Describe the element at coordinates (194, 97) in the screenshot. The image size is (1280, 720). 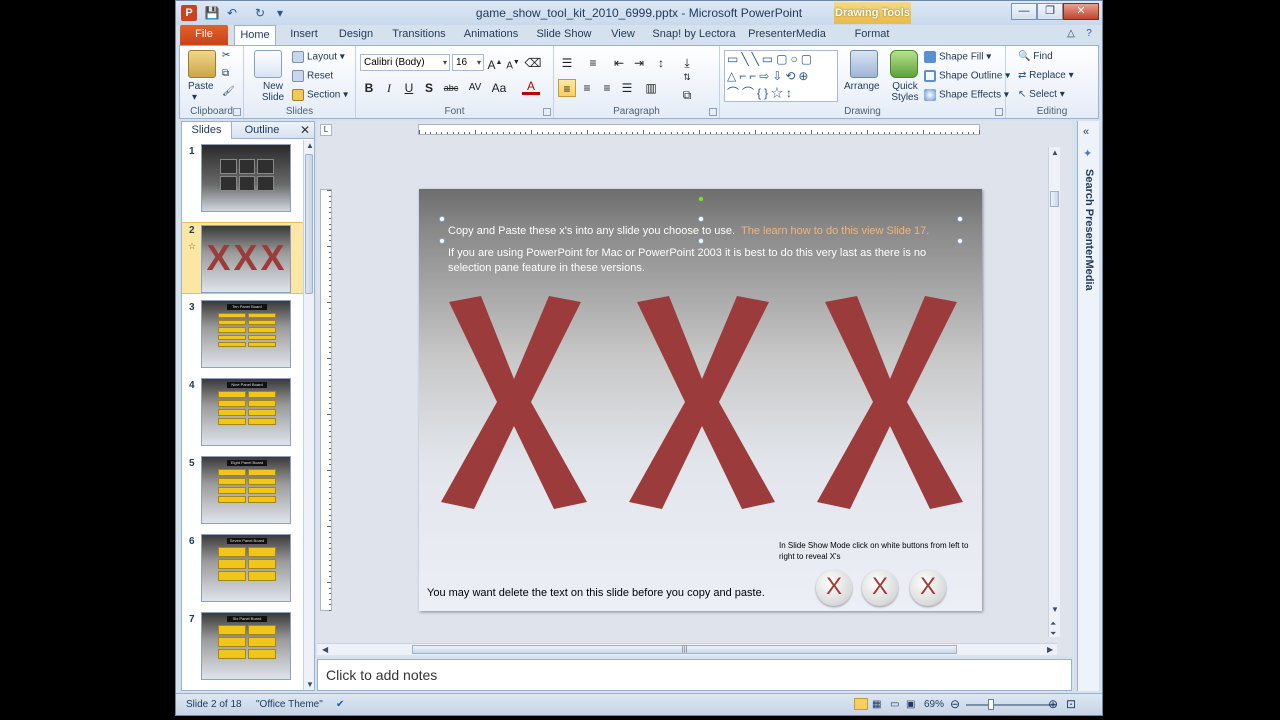
I see `paste-dropdown-icon: ▾` at that location.